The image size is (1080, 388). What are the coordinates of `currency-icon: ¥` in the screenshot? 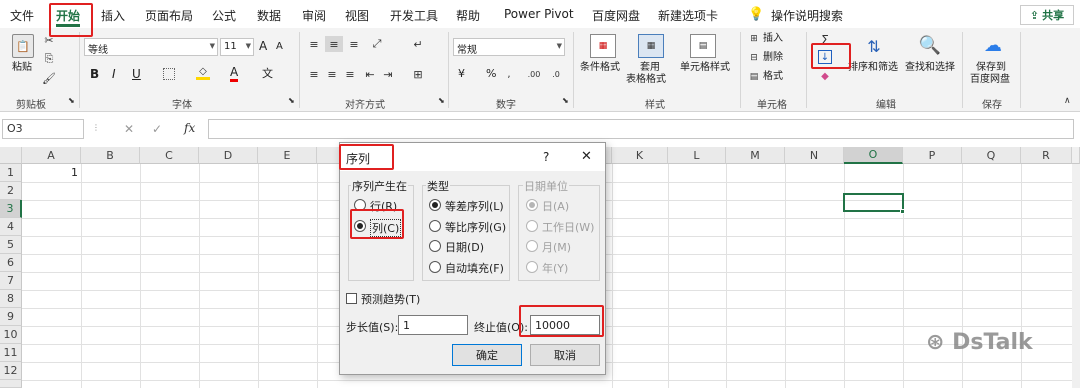 It's located at (461, 74).